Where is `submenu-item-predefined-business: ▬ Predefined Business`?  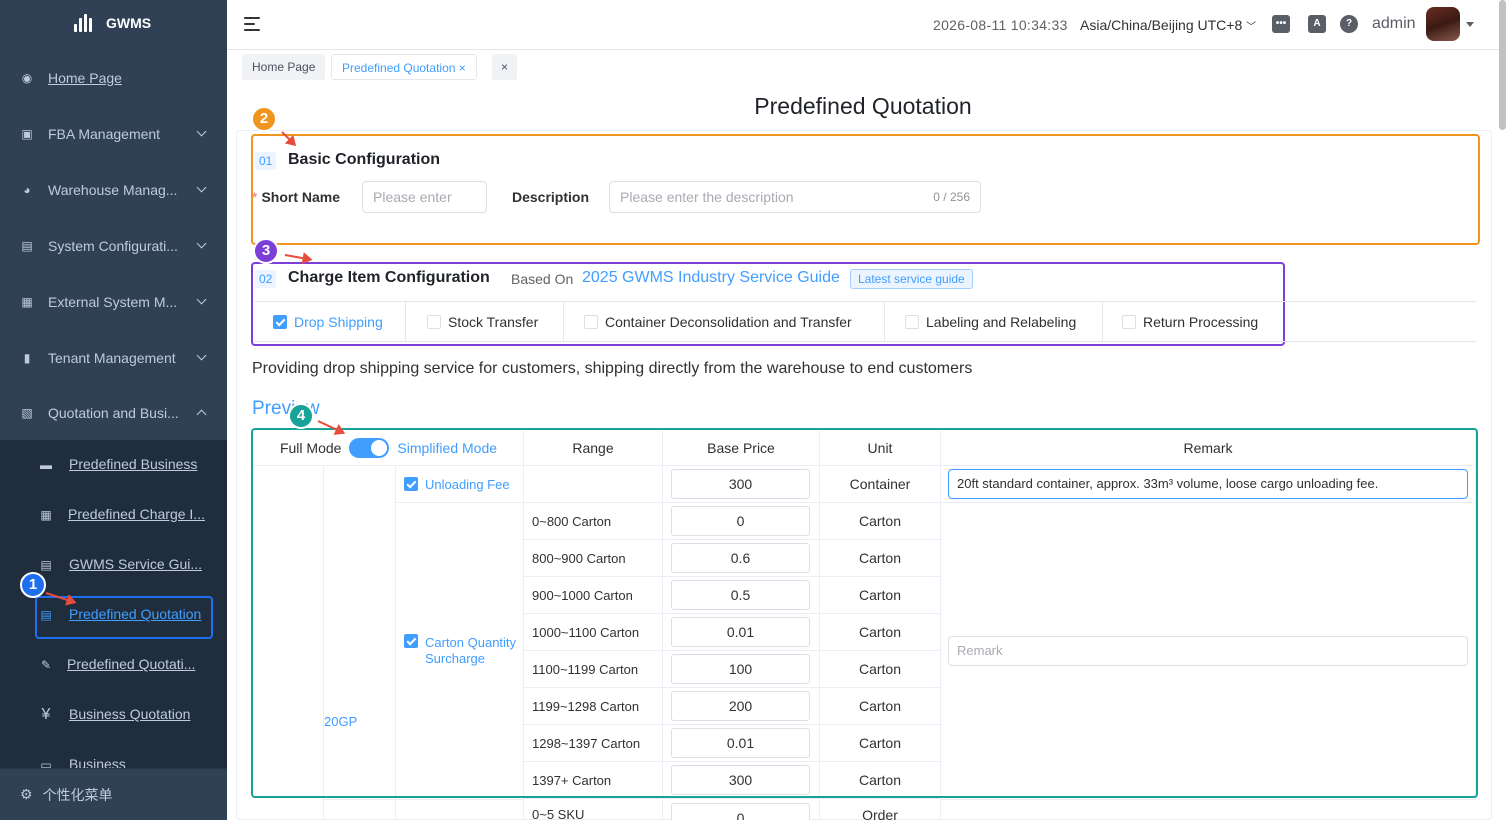
submenu-item-predefined-business: ▬ Predefined Business is located at coordinates (113, 465).